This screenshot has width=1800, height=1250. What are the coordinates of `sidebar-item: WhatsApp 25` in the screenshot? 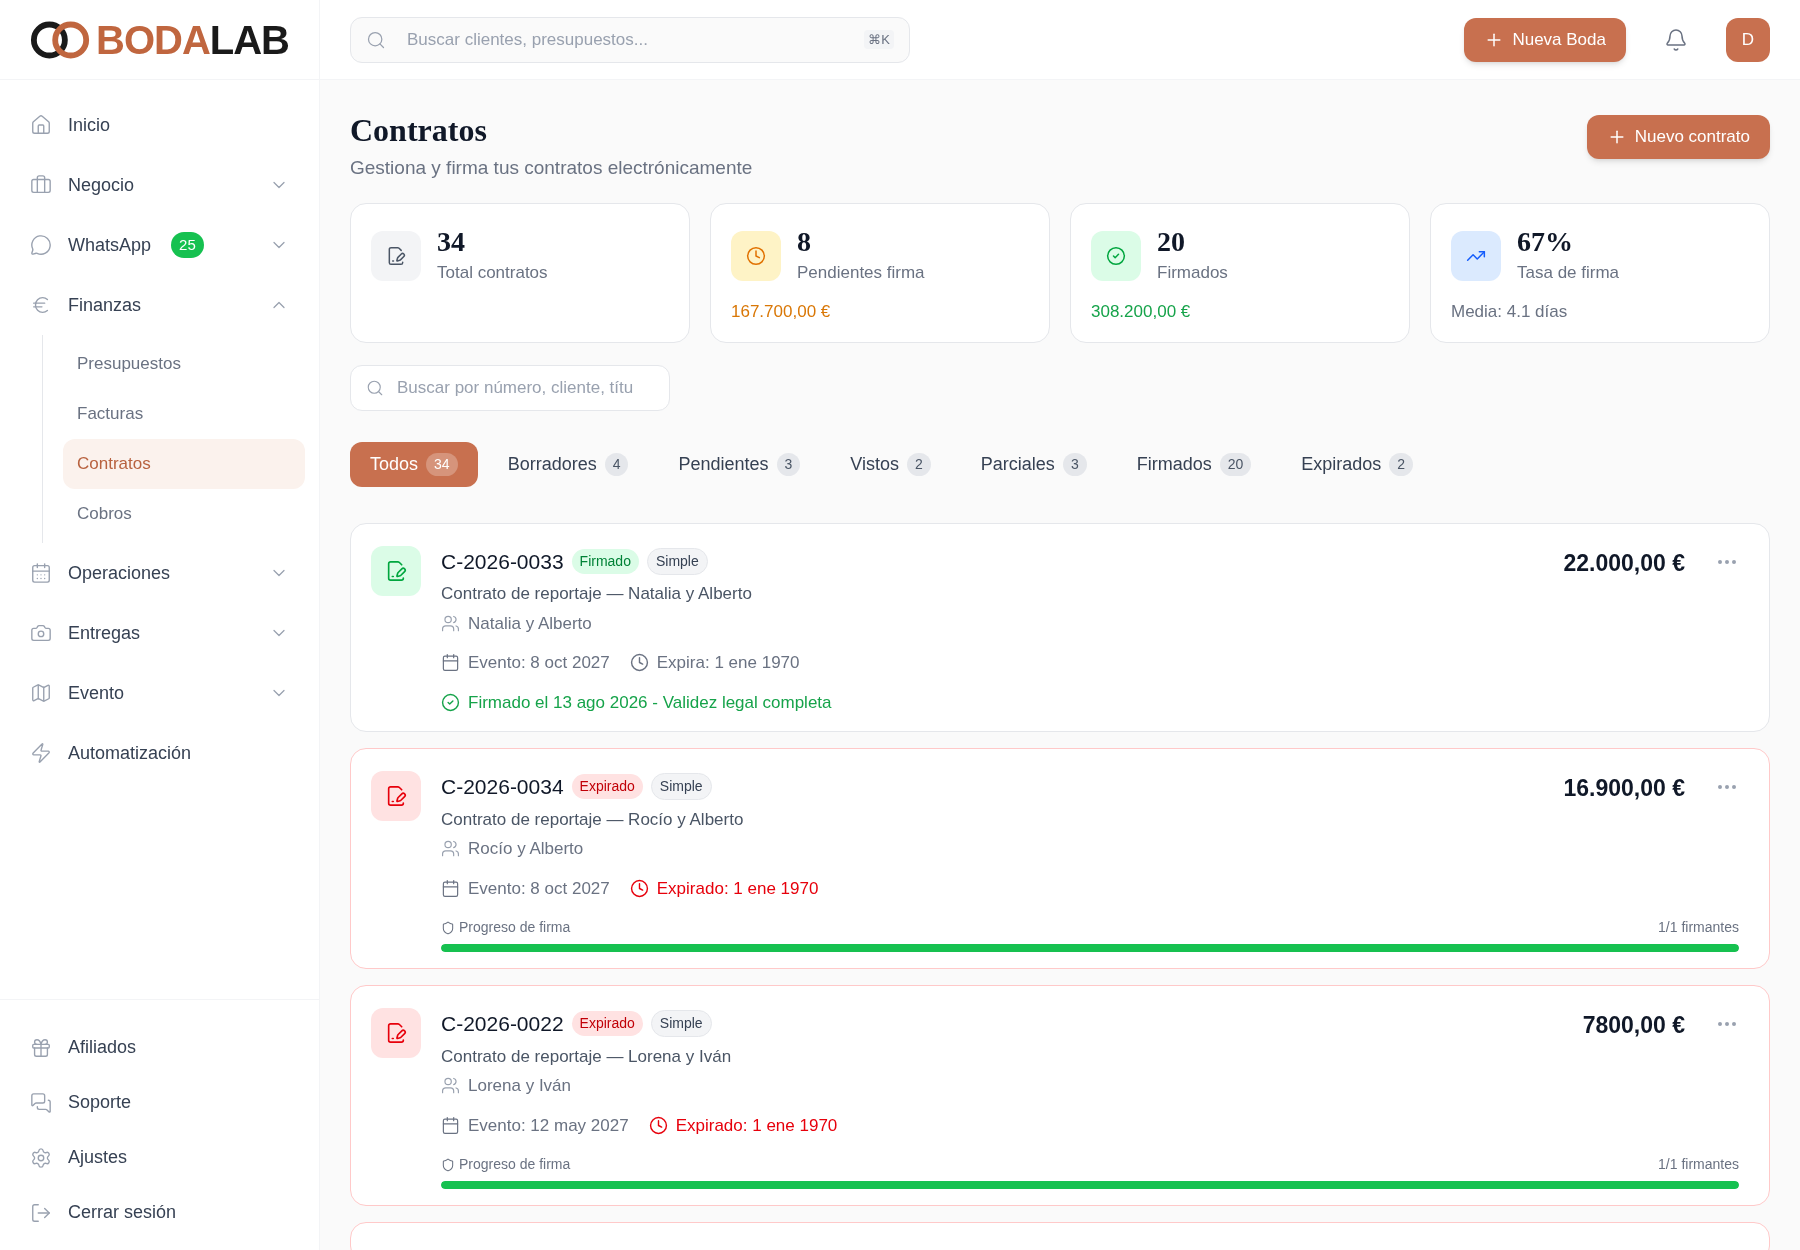 It's located at (159, 245).